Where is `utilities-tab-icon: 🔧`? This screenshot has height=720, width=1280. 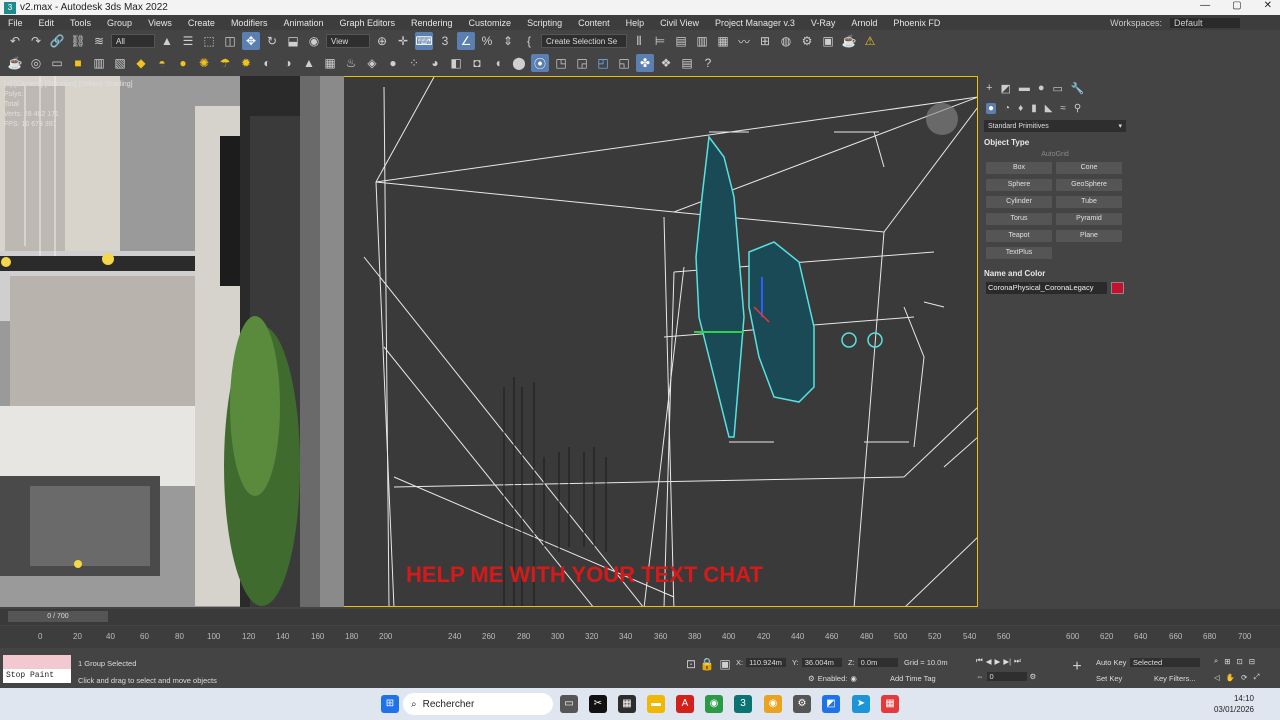 utilities-tab-icon: 🔧 is located at coordinates (1078, 88).